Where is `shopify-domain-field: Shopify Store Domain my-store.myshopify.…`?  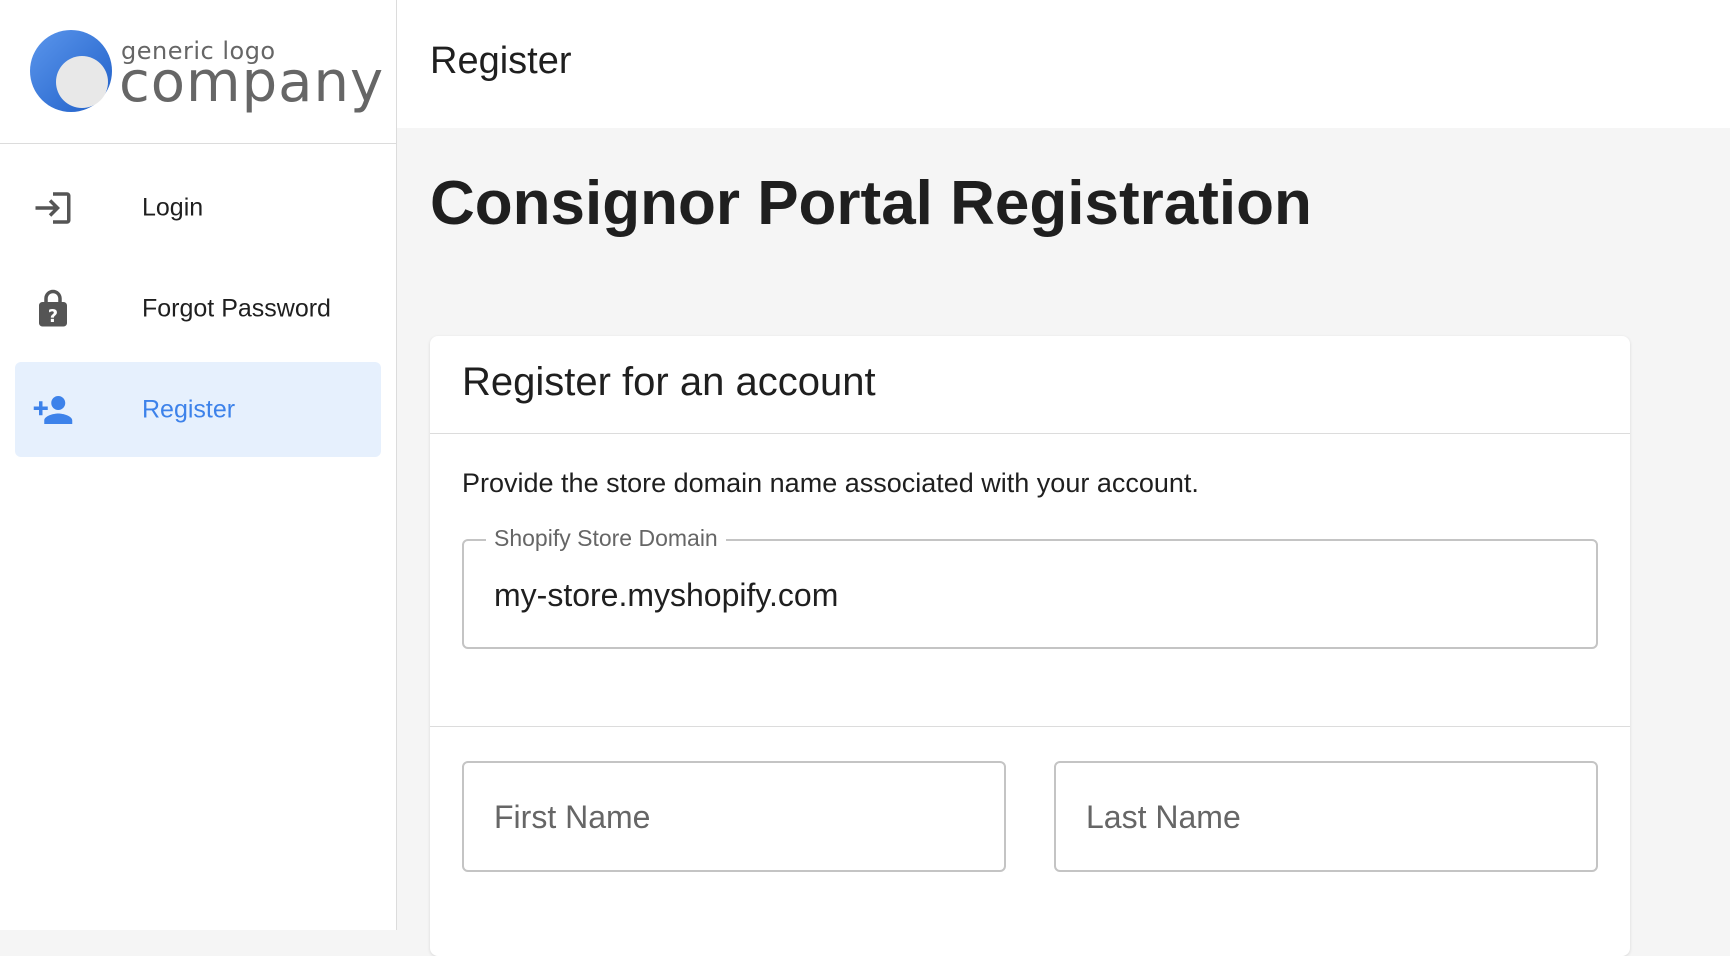 shopify-domain-field: Shopify Store Domain my-store.myshopify.… is located at coordinates (1030, 587).